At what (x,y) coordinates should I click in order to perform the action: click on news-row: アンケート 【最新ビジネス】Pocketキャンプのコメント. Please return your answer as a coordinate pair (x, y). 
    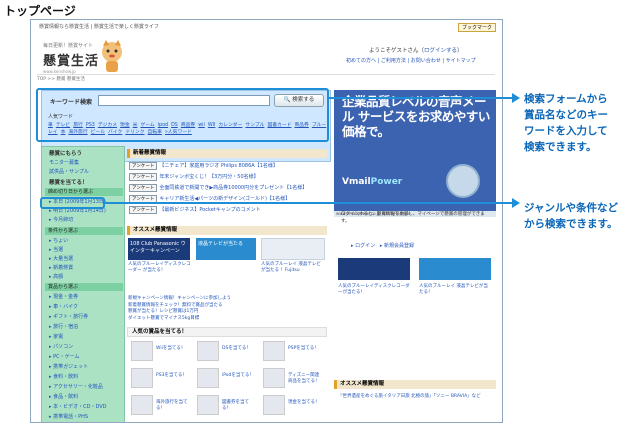
    Looking at the image, I should click on (195, 210).